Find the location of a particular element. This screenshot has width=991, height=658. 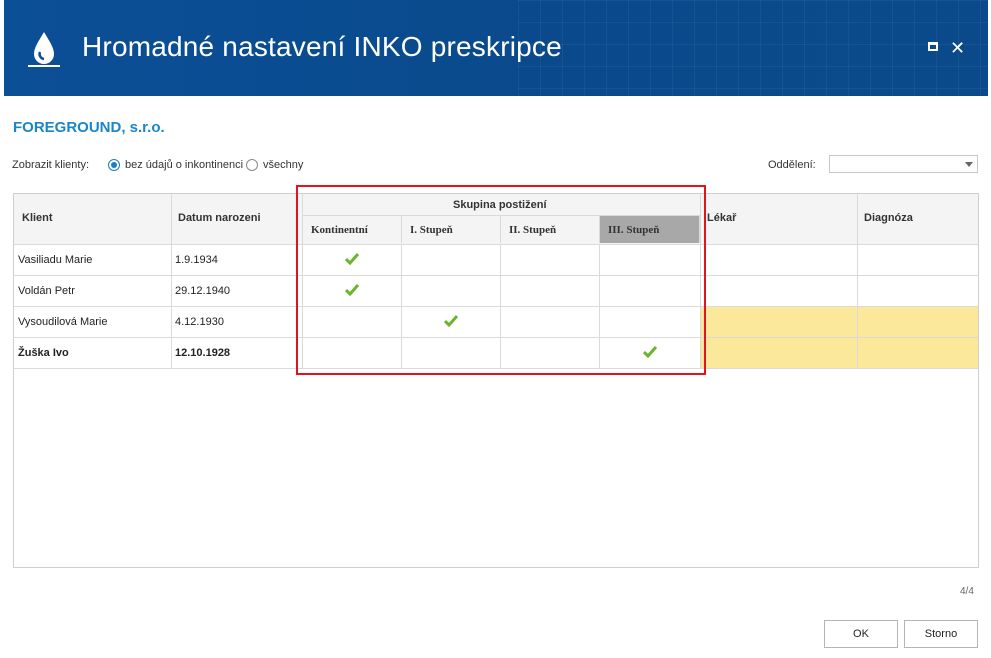

radio-label-without-data: bez údajů o inkontinenci is located at coordinates (184, 165).